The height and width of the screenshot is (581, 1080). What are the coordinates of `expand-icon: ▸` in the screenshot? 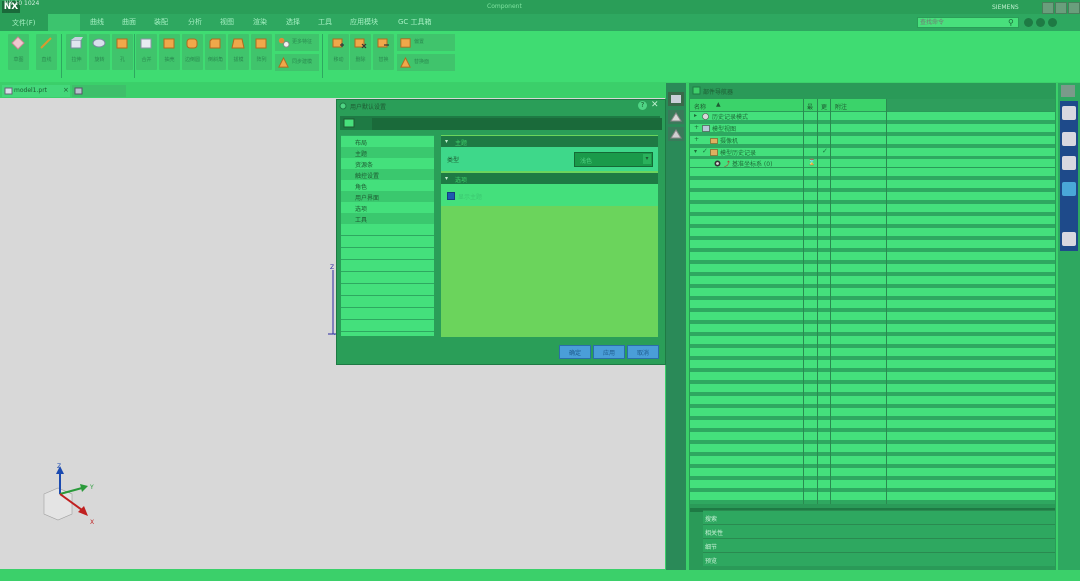 It's located at (695, 115).